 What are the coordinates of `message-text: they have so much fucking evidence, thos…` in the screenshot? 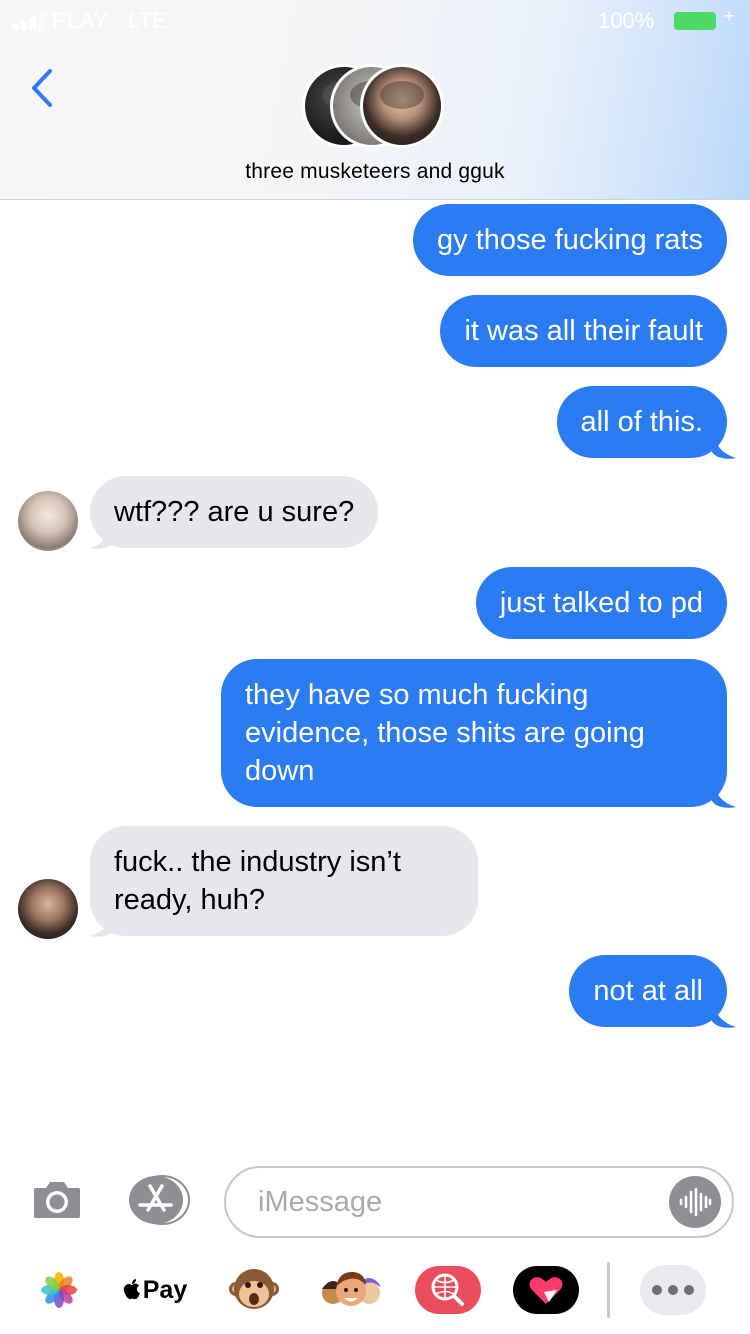 It's located at (445, 733).